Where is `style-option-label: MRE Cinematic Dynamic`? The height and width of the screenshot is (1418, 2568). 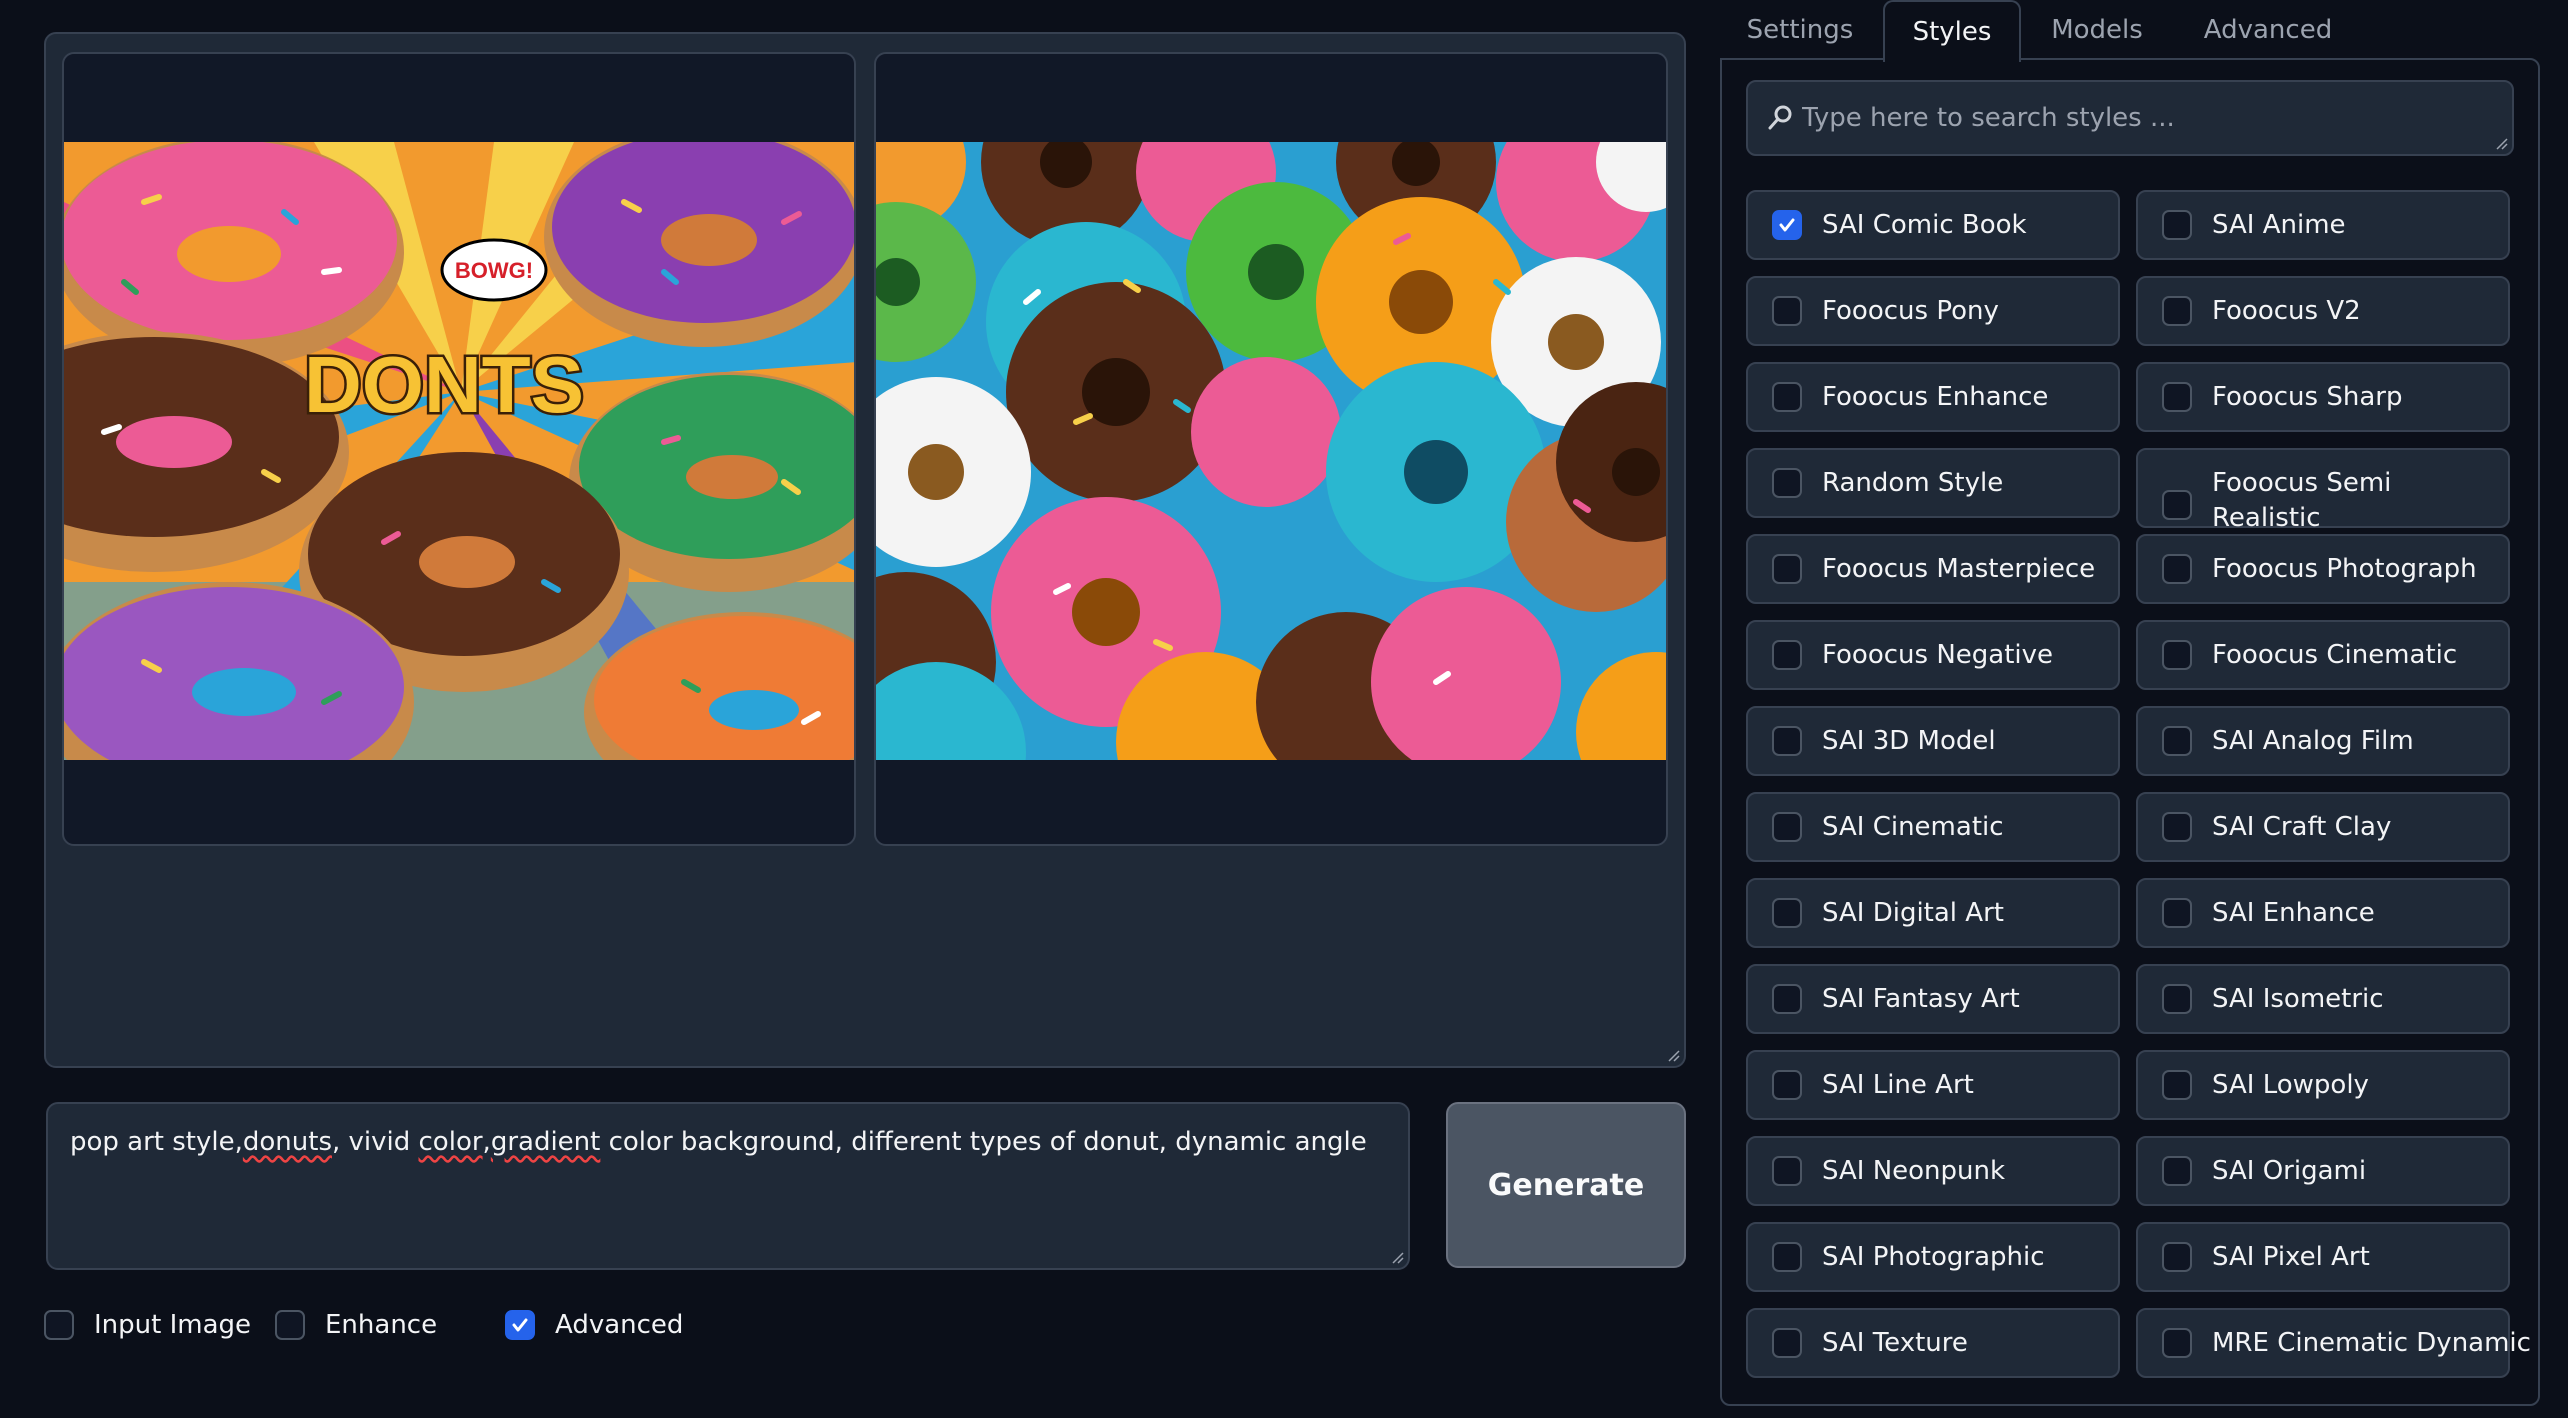
style-option-label: MRE Cinematic Dynamic is located at coordinates (2371, 1343).